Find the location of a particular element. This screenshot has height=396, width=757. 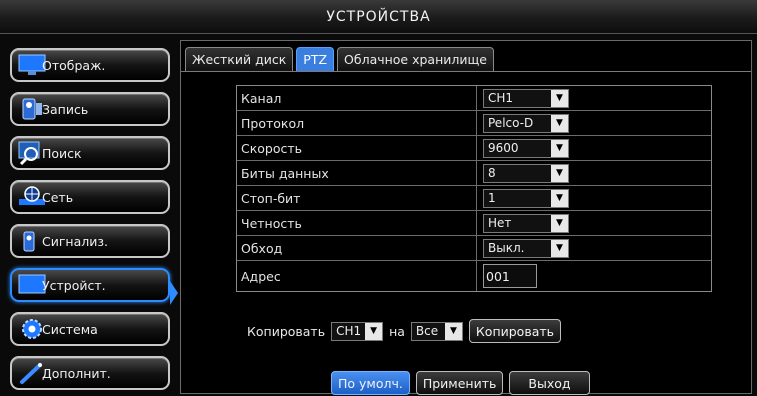

apply-button: Применить is located at coordinates (459, 383).